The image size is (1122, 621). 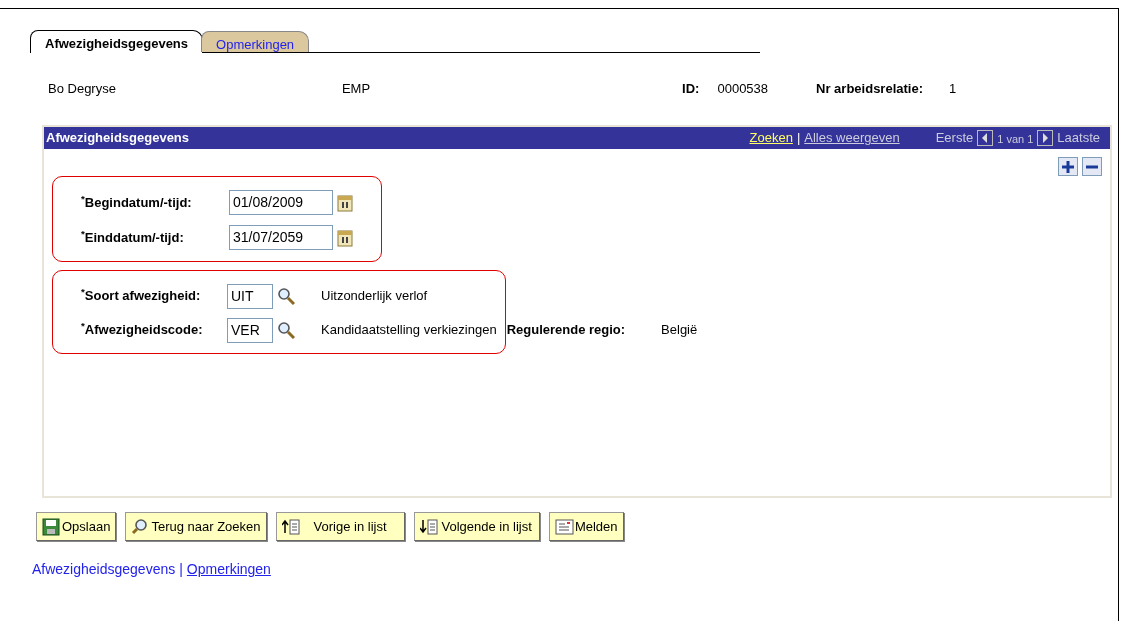 I want to click on id-value: 0000538, so click(x=743, y=89).